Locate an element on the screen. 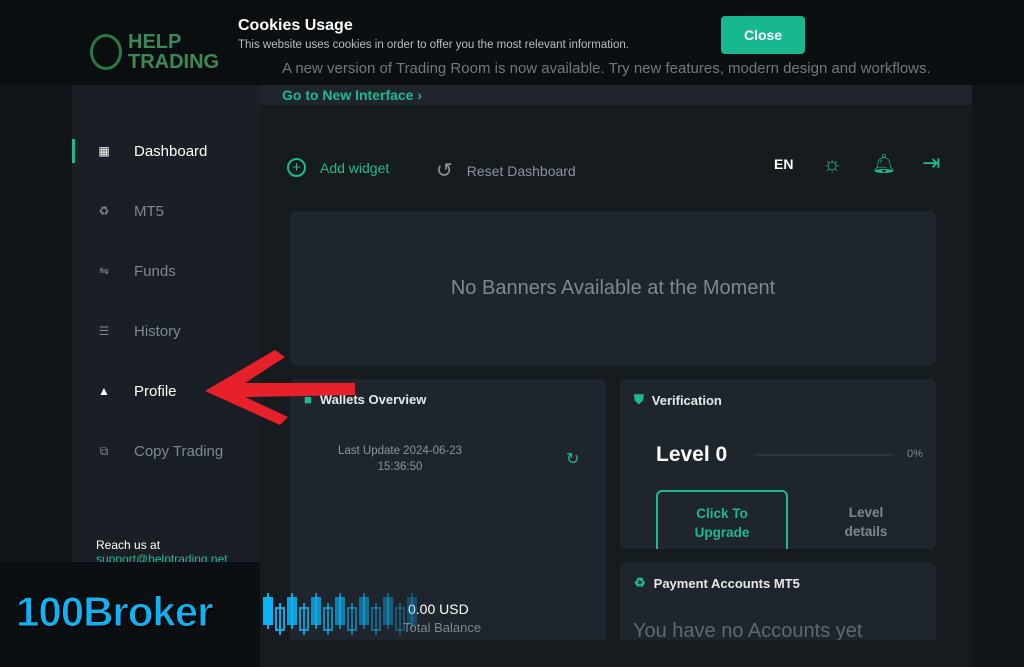 The image size is (1024, 667). new-interface-link: Go to New Interface › is located at coordinates (352, 95).